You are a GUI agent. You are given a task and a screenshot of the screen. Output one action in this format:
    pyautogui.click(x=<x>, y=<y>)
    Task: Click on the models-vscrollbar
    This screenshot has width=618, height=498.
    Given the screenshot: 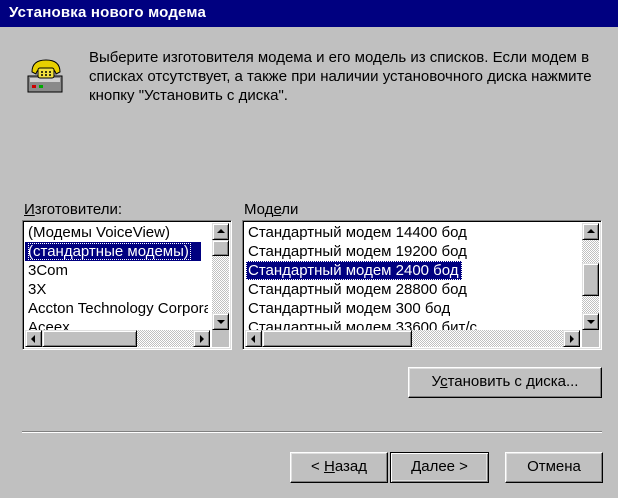 What is the action you would take?
    pyautogui.click(x=590, y=276)
    